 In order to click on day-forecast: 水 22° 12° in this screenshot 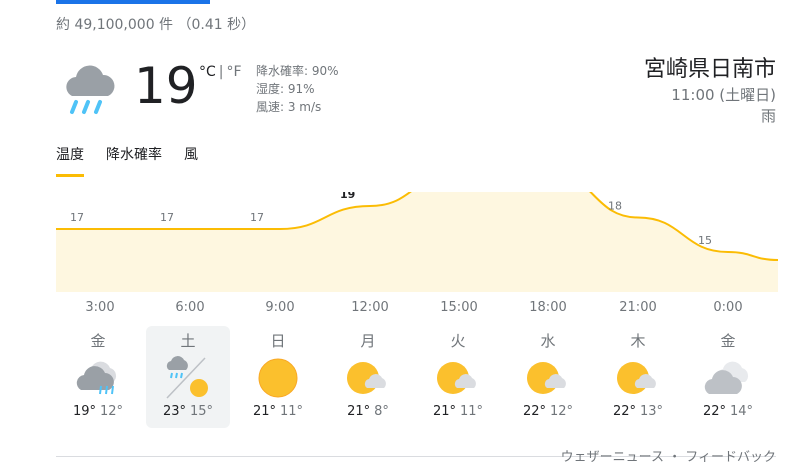, I will do `click(548, 377)`.